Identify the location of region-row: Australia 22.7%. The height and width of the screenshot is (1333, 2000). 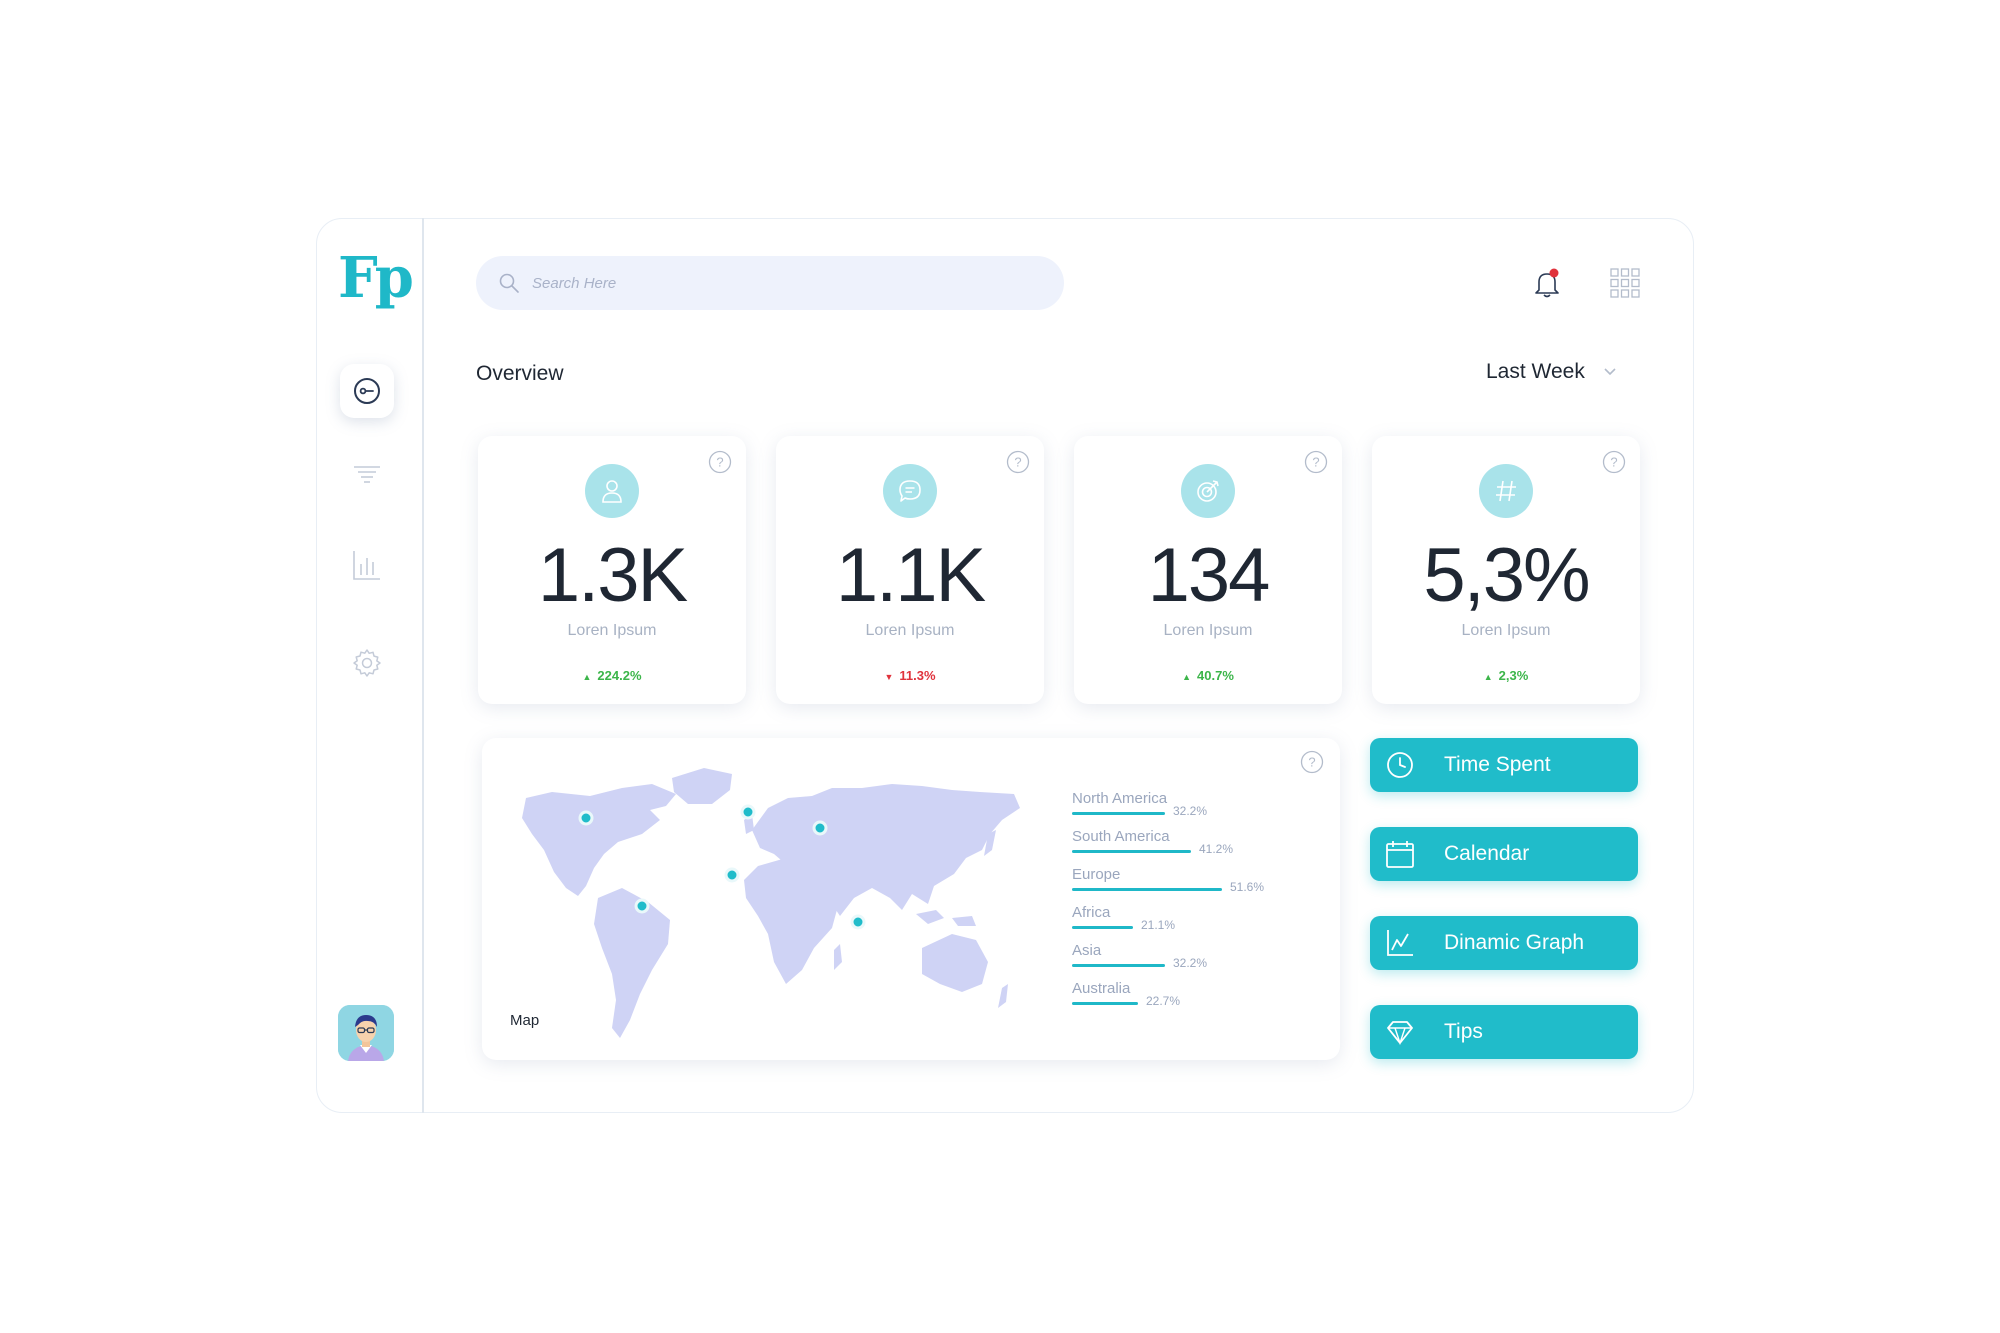
(1126, 995).